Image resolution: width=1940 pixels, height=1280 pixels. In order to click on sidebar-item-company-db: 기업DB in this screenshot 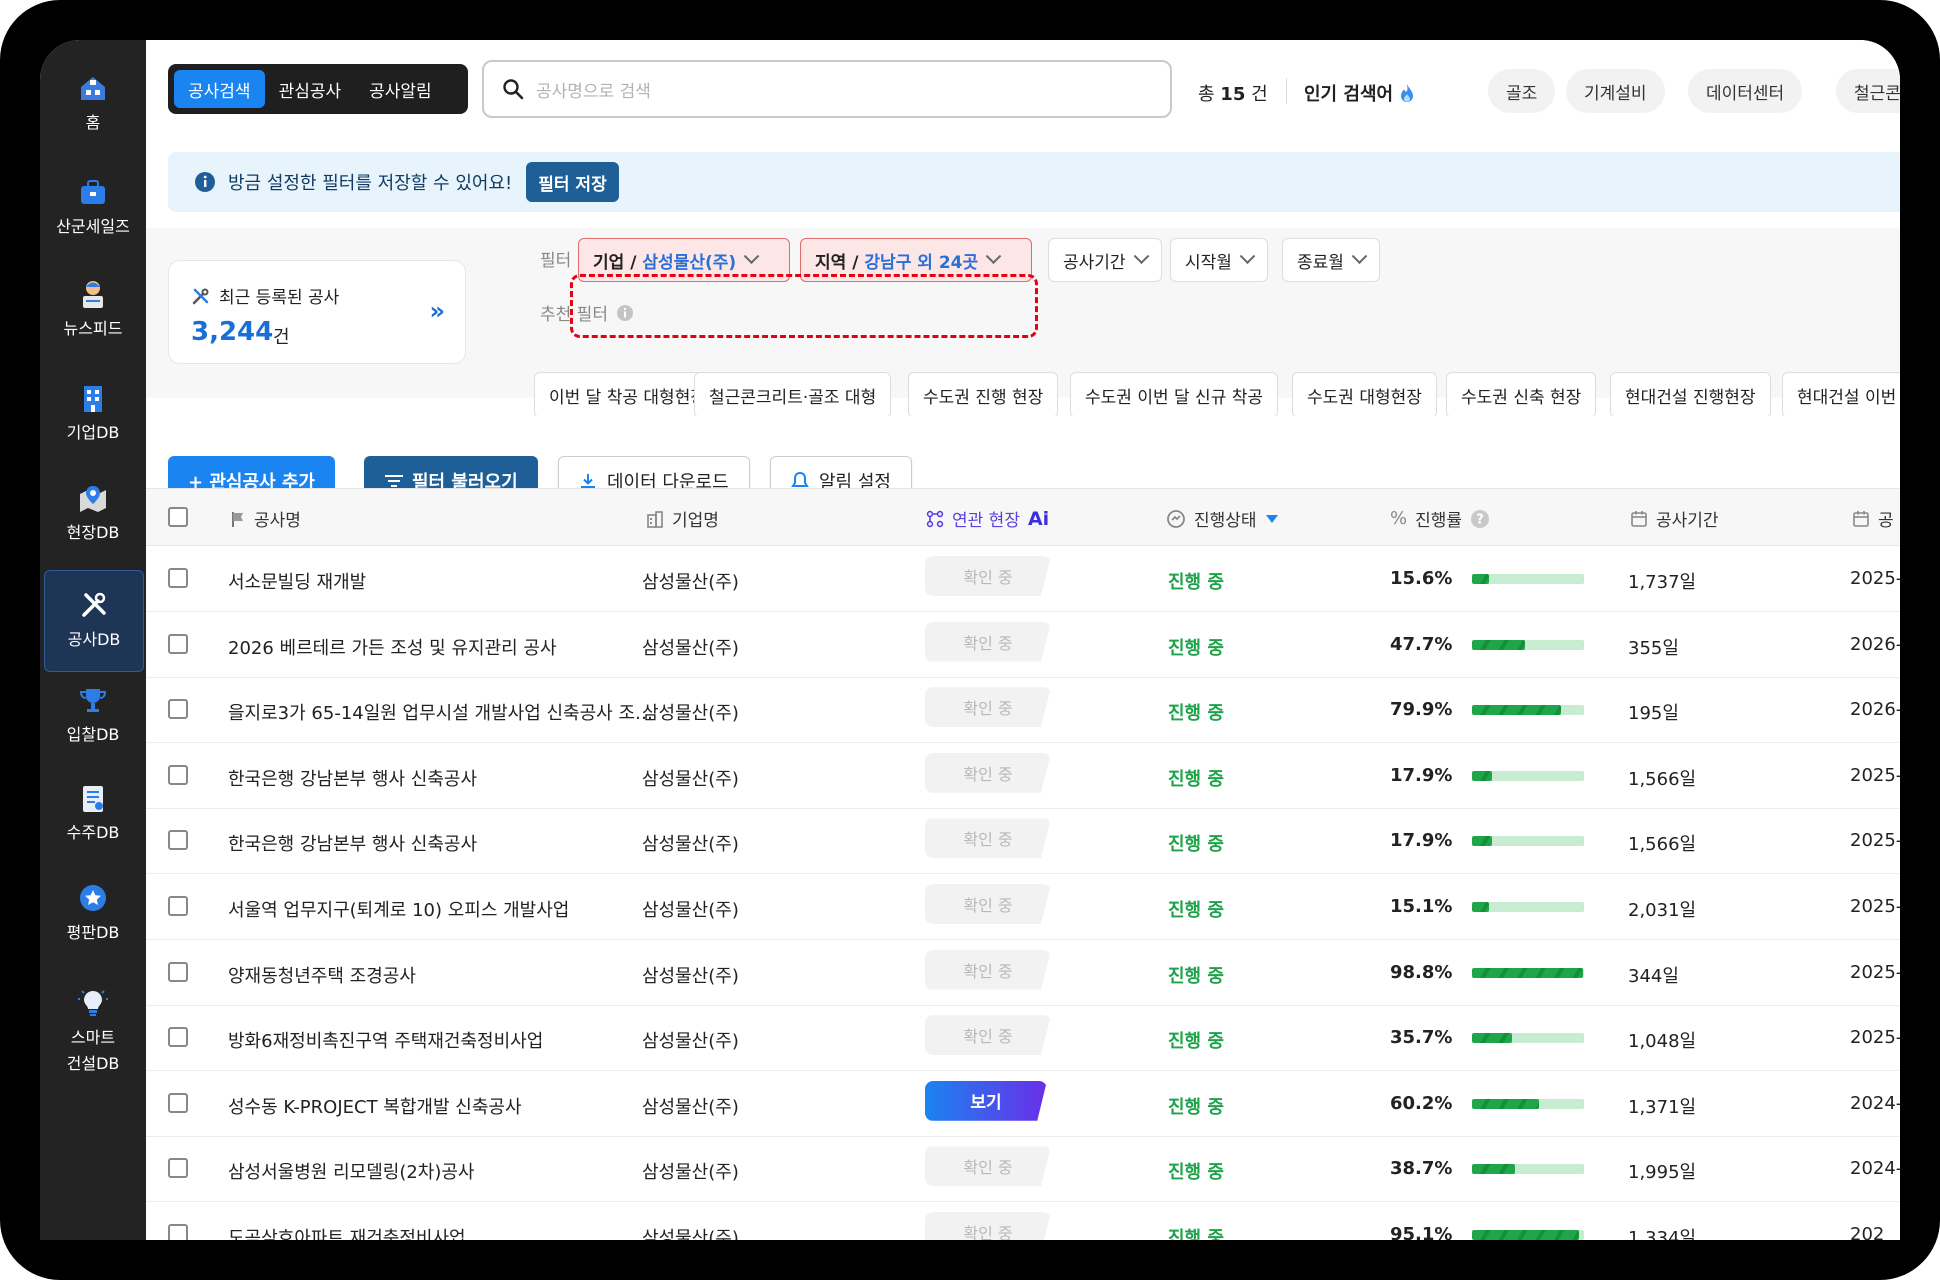, I will do `click(93, 414)`.